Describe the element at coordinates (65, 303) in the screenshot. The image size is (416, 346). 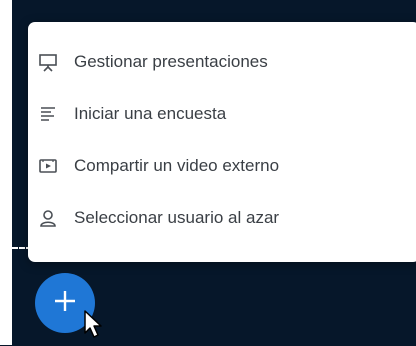
I see `plus-icon` at that location.